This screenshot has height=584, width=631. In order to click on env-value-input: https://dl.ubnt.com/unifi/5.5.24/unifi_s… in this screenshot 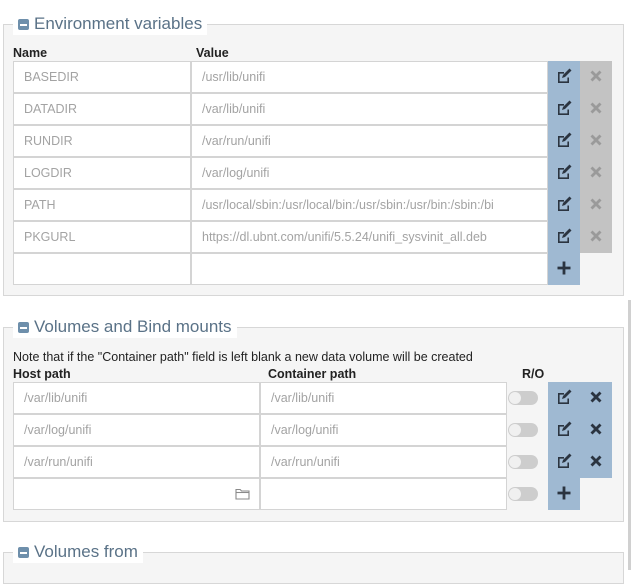, I will do `click(369, 237)`.